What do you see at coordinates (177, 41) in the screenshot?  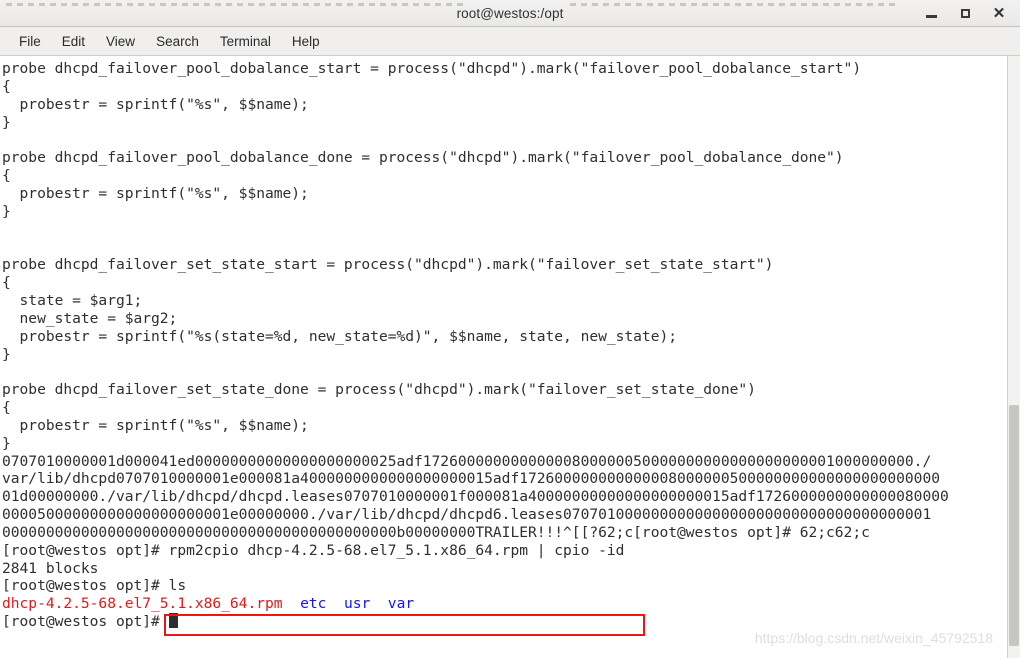 I see `menu-item-search: Search` at bounding box center [177, 41].